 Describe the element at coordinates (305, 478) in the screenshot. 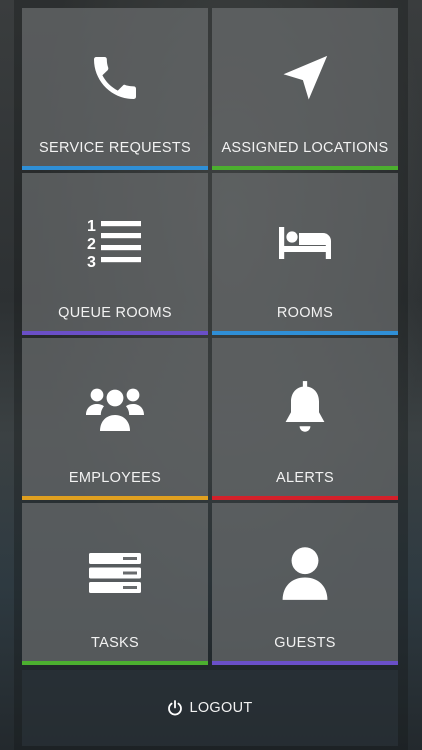

I see `tile-label: ALERTS` at that location.